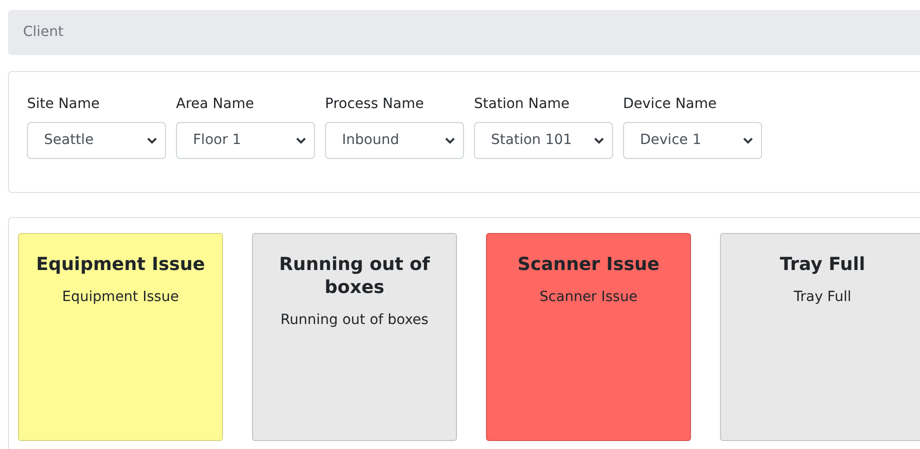 The image size is (920, 449). What do you see at coordinates (543, 140) in the screenshot?
I see `select-field: Station 101` at bounding box center [543, 140].